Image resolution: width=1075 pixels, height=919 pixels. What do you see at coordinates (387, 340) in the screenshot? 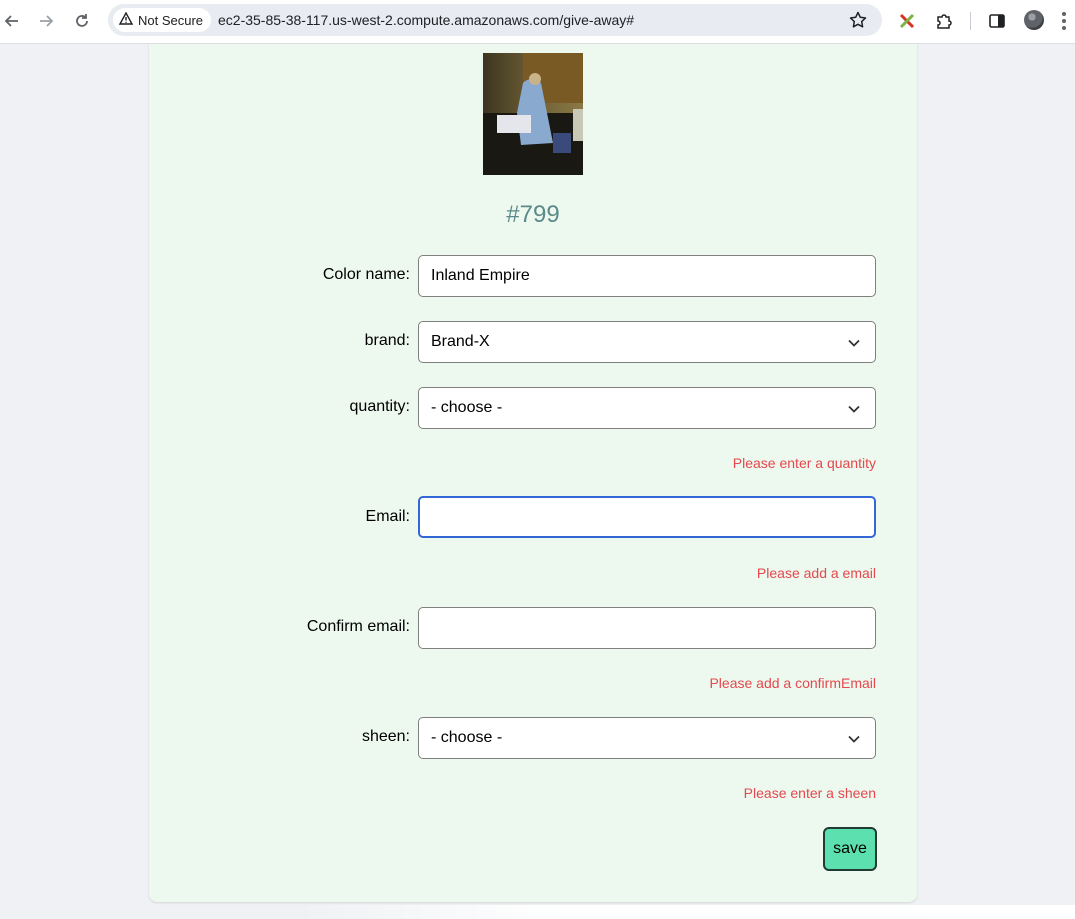
I see `brand-label: brand:` at bounding box center [387, 340].